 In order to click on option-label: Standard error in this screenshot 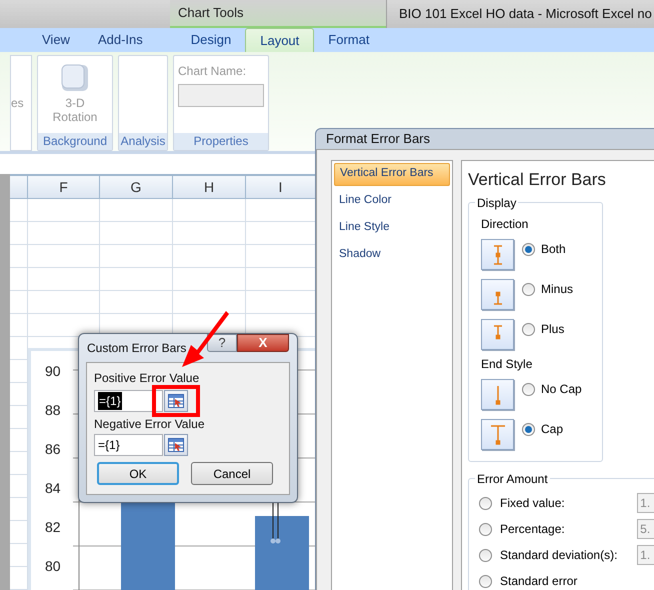, I will do `click(539, 581)`.